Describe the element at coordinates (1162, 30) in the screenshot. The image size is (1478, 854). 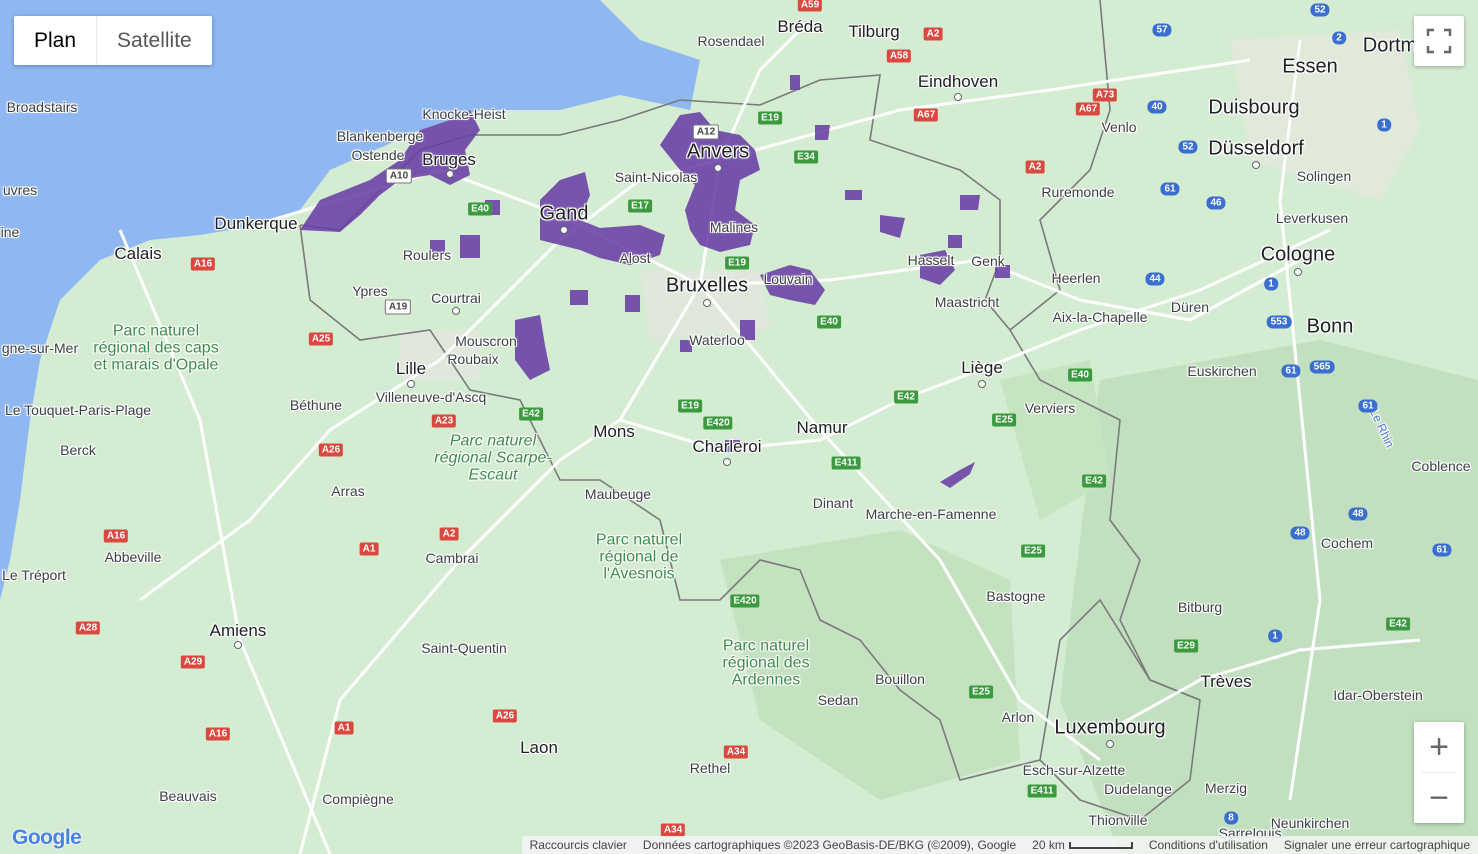
I see `road-shield: 57` at that location.